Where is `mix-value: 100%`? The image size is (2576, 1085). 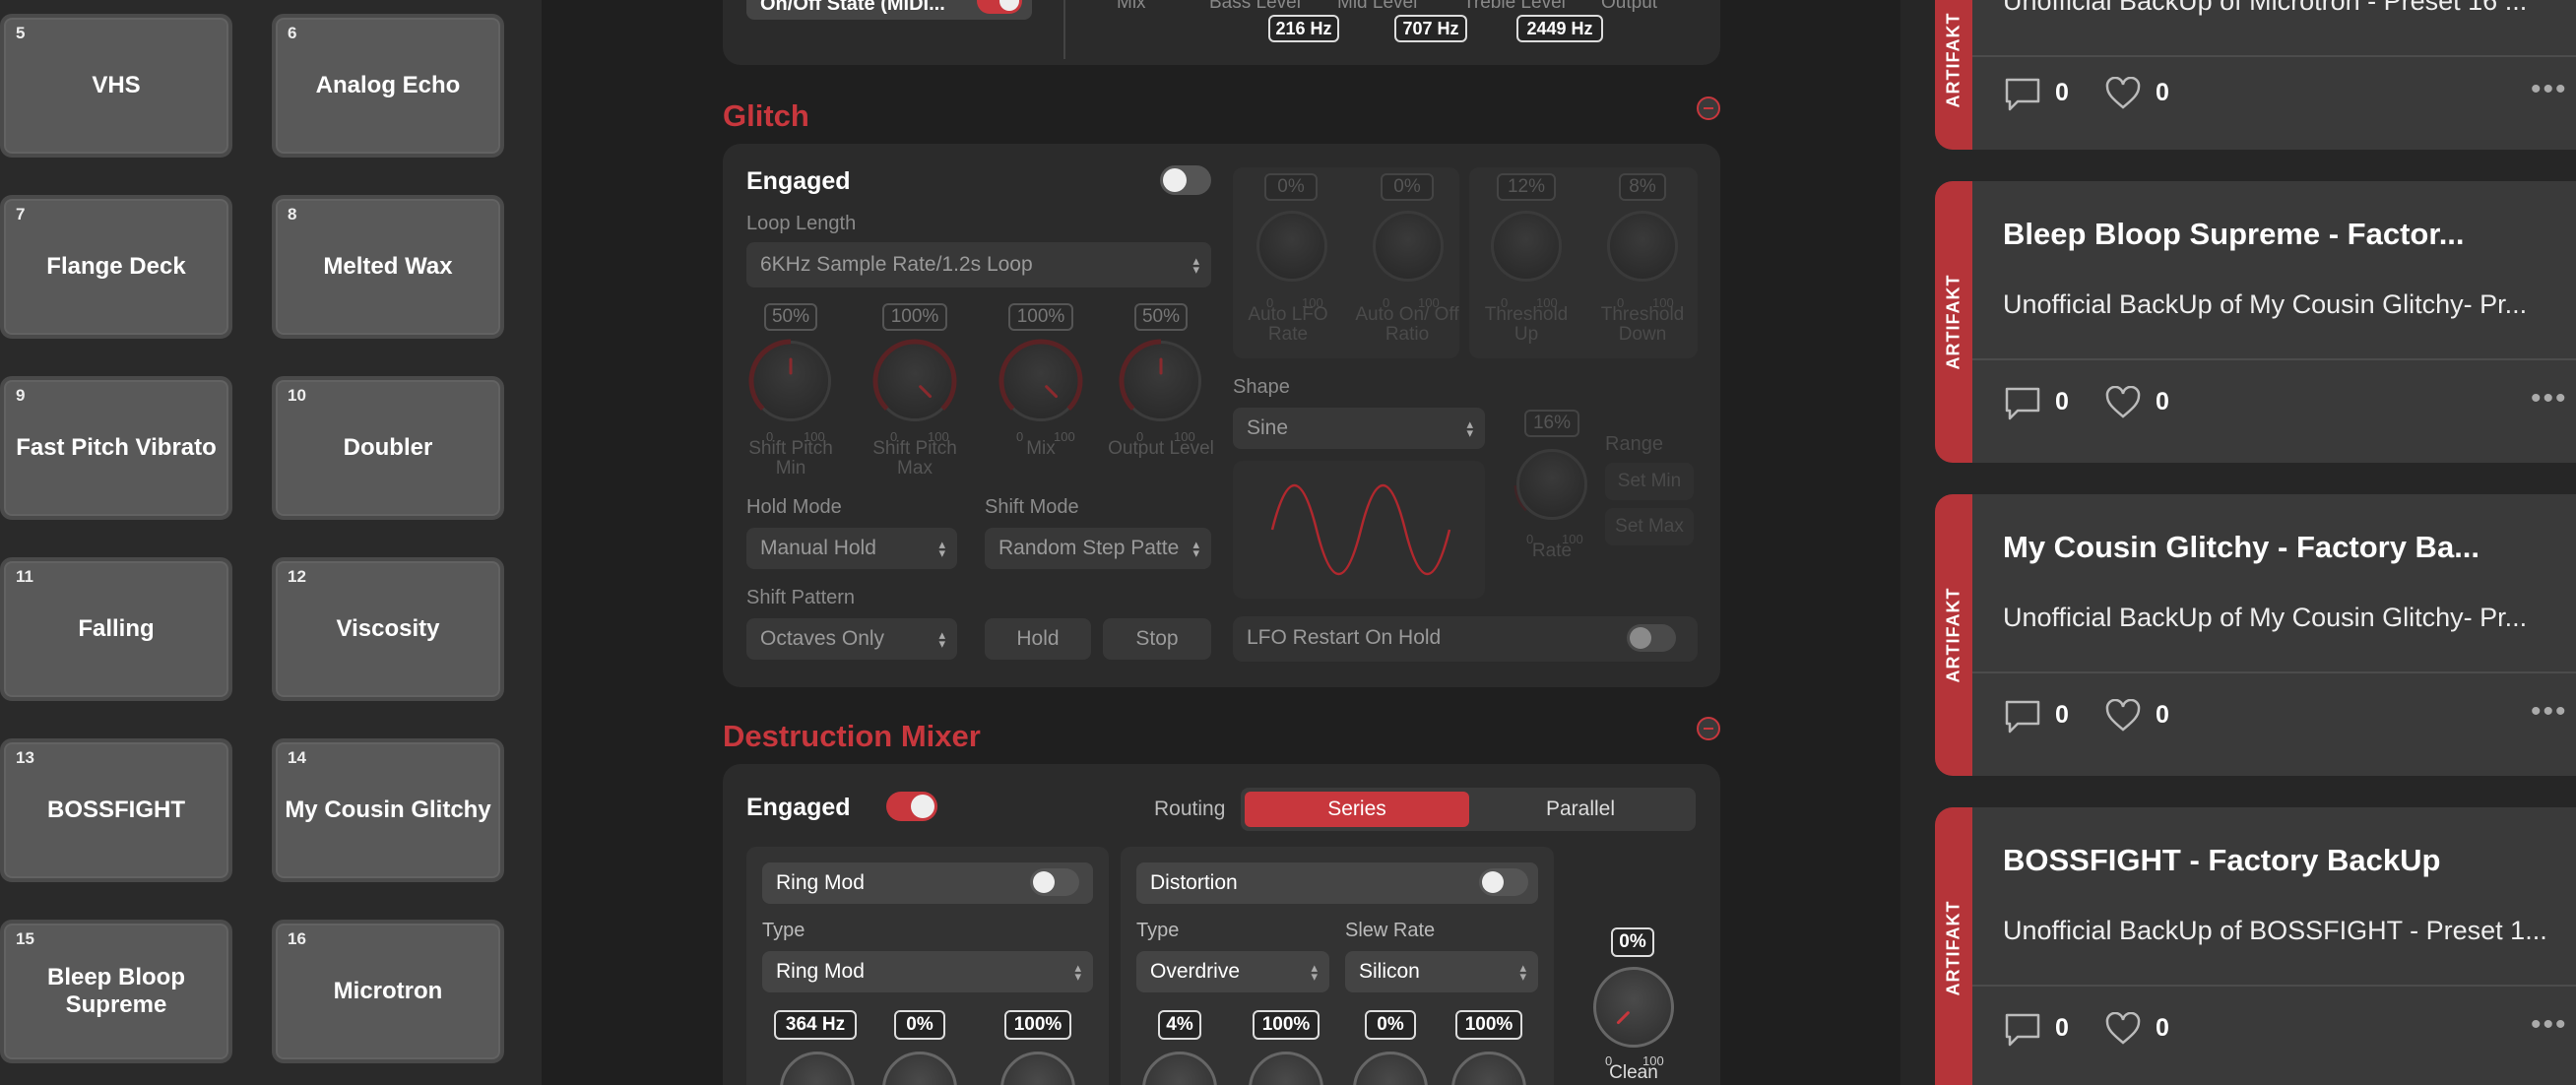 mix-value: 100% is located at coordinates (1040, 317).